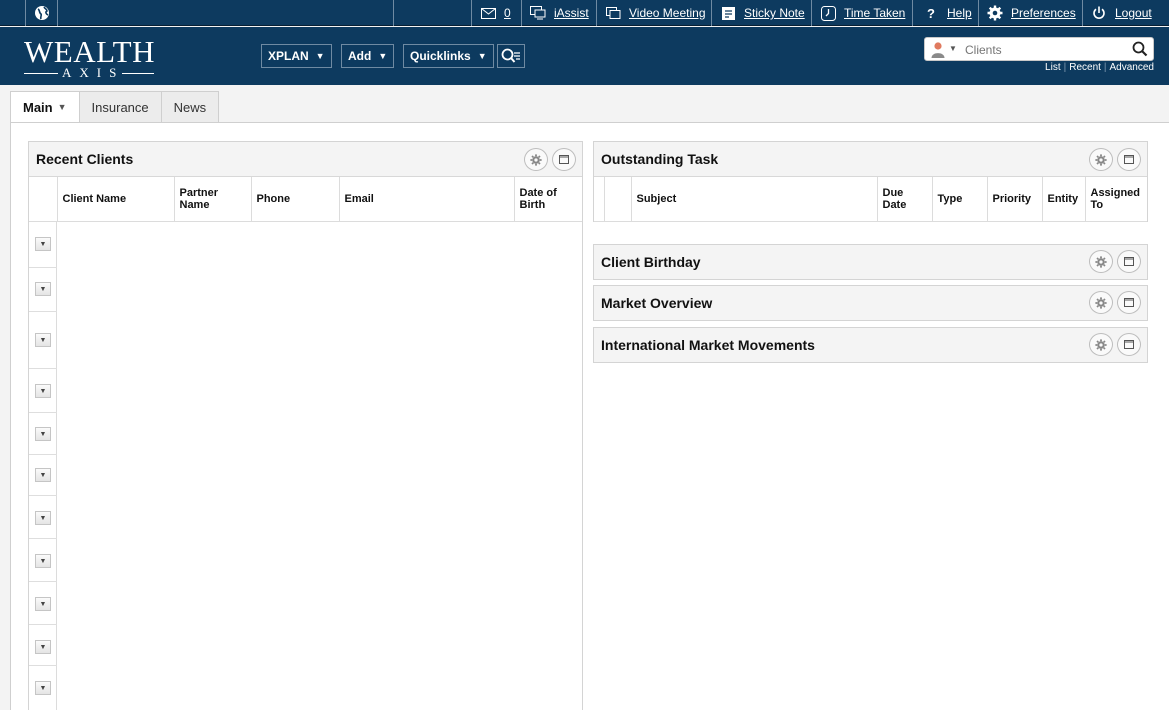 This screenshot has width=1169, height=710. I want to click on xplan-menu-label: XPLAN, so click(288, 56).